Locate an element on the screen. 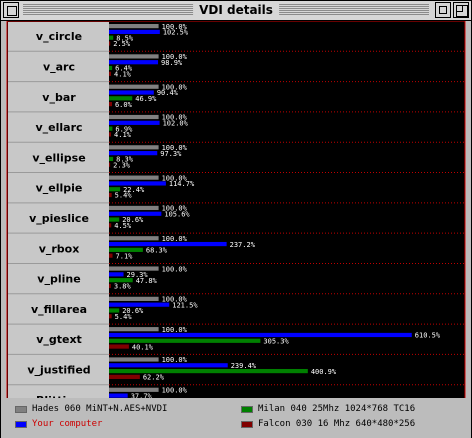 This screenshot has height=438, width=472. data-label: 40.1% is located at coordinates (143, 347).